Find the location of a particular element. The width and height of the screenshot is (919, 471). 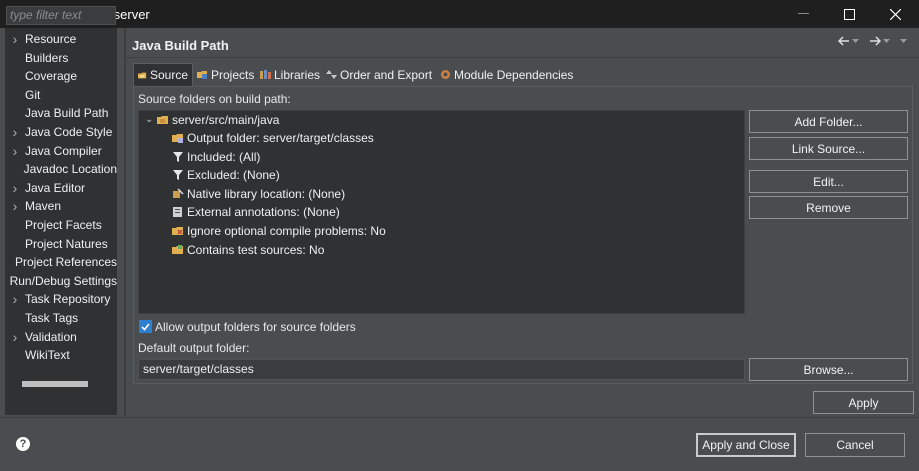

nav-item-label: Maven is located at coordinates (43, 206).